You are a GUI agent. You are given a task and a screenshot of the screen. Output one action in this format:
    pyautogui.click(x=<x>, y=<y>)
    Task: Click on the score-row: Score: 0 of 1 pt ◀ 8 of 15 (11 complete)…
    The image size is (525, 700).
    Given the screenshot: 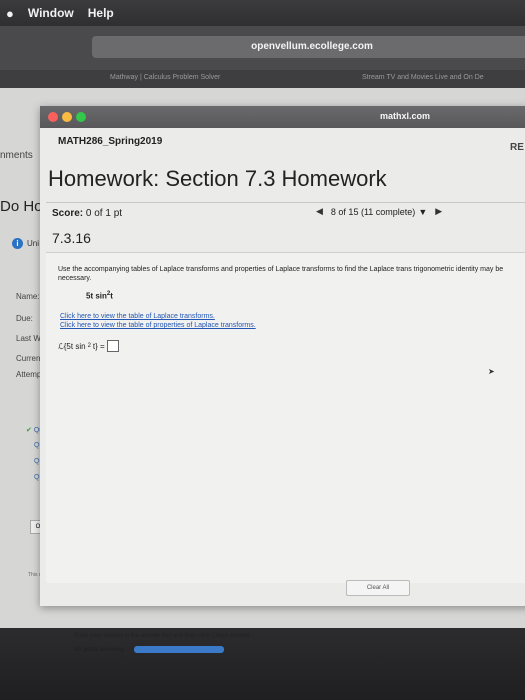 What is the action you would take?
    pyautogui.click(x=285, y=213)
    